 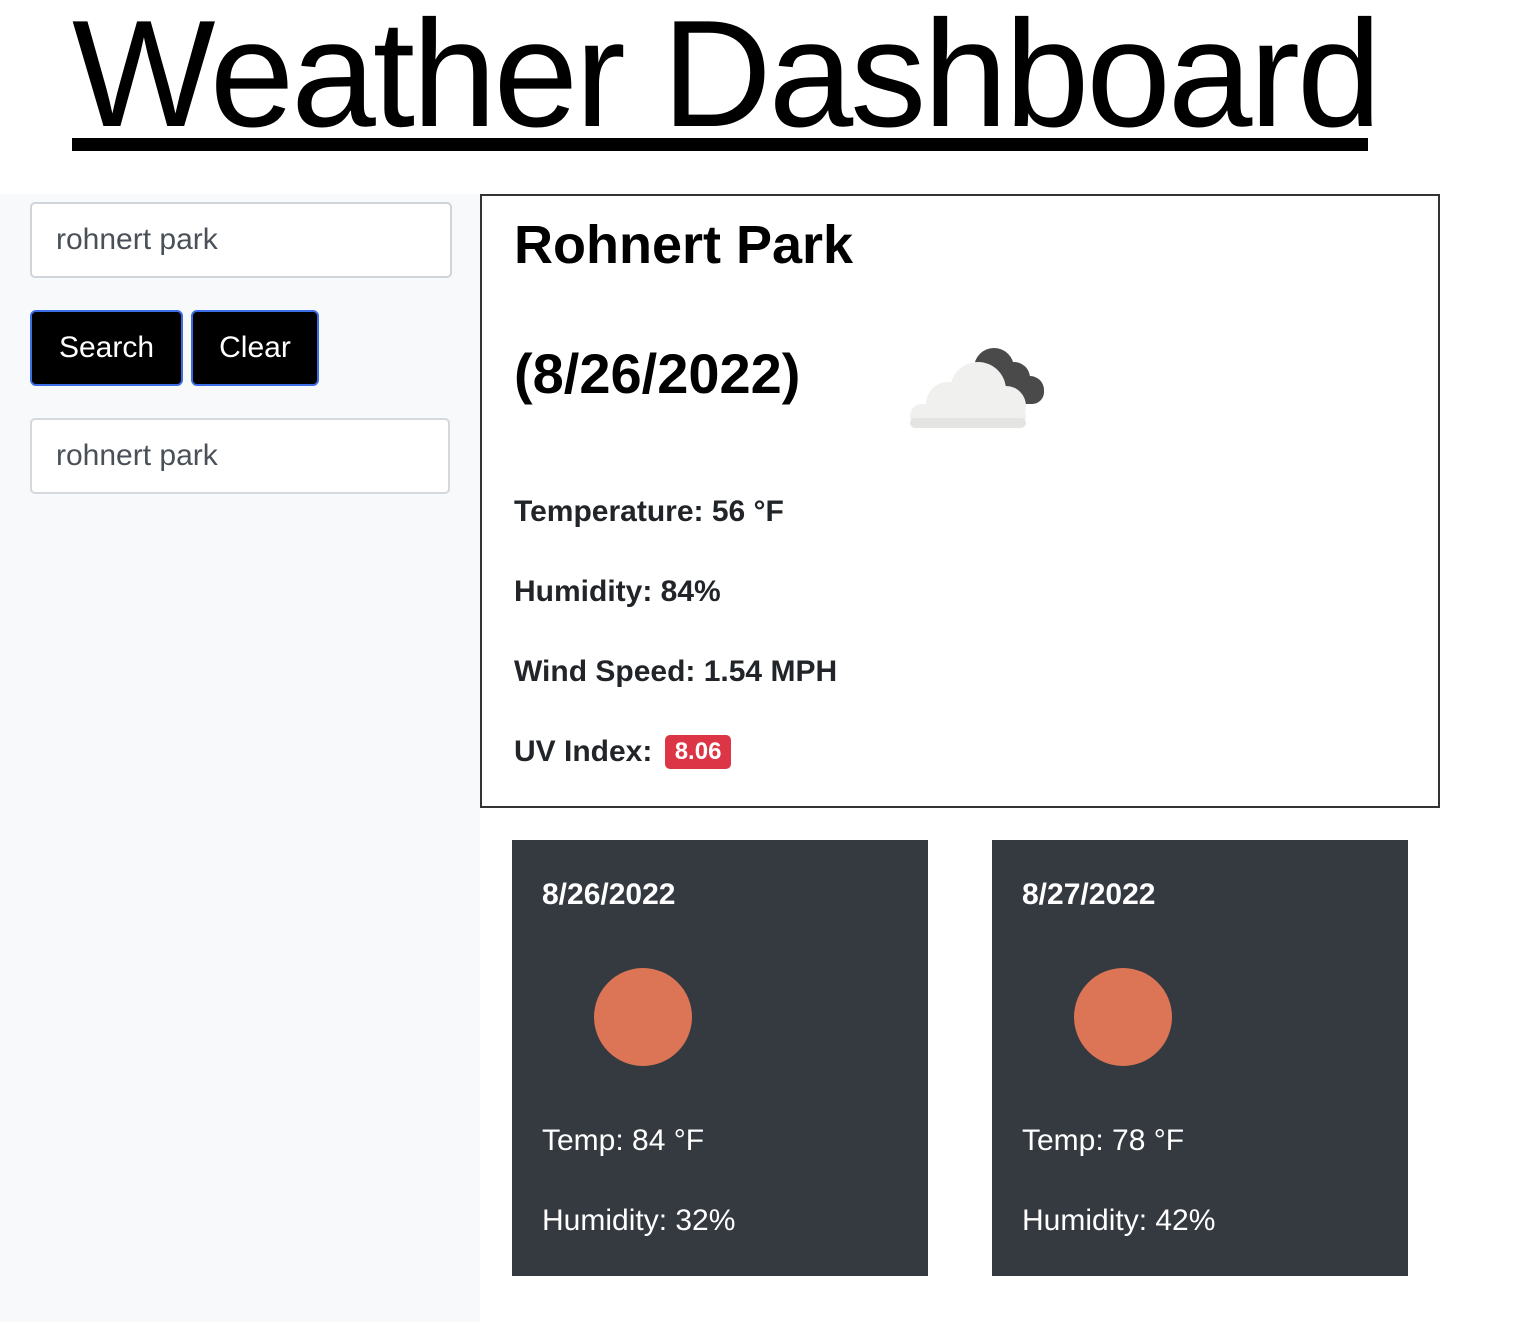 What do you see at coordinates (1103, 1140) in the screenshot?
I see `forecast-temp: Temp: 78 °F` at bounding box center [1103, 1140].